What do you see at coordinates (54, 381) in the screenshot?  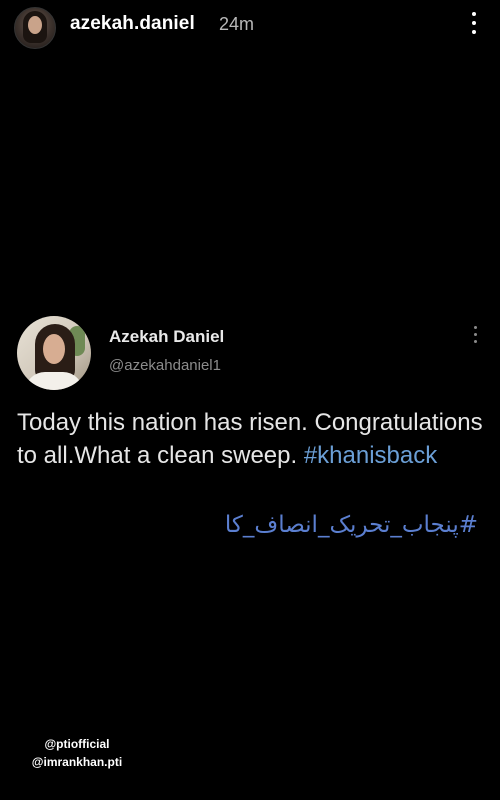 I see `avatar-shirt` at bounding box center [54, 381].